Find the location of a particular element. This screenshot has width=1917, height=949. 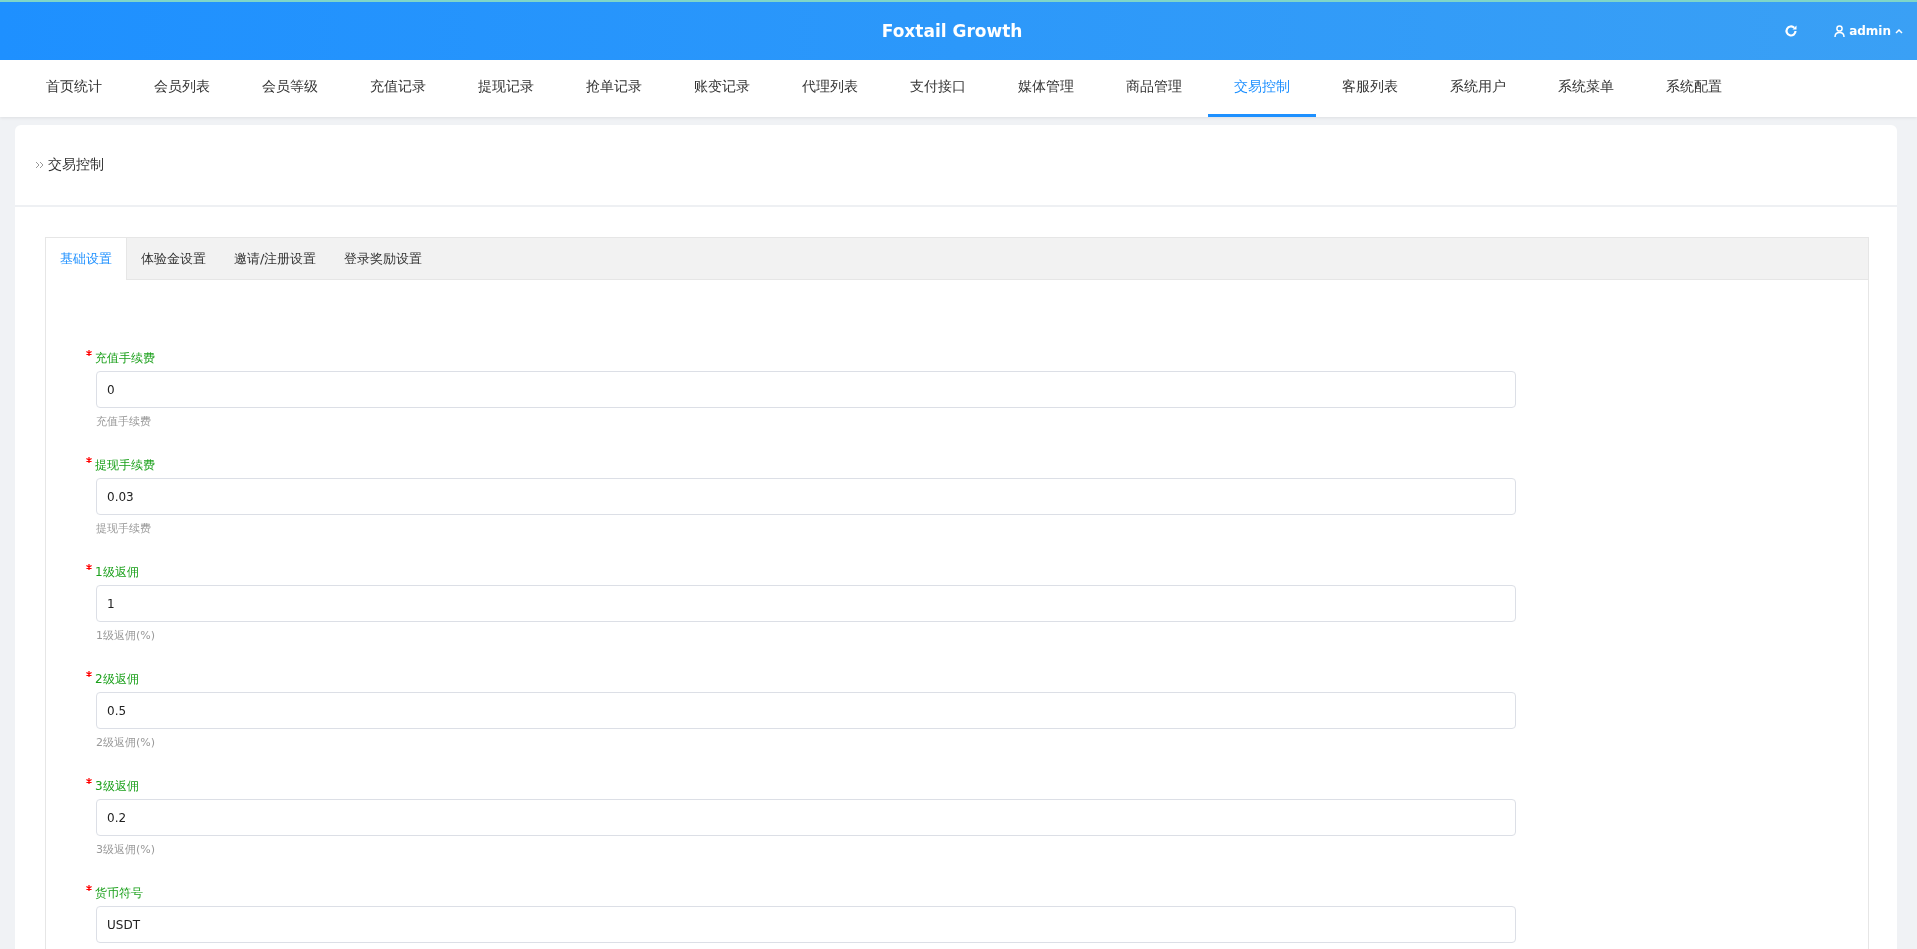

help-text: 1级返佣(%) is located at coordinates (126, 635).